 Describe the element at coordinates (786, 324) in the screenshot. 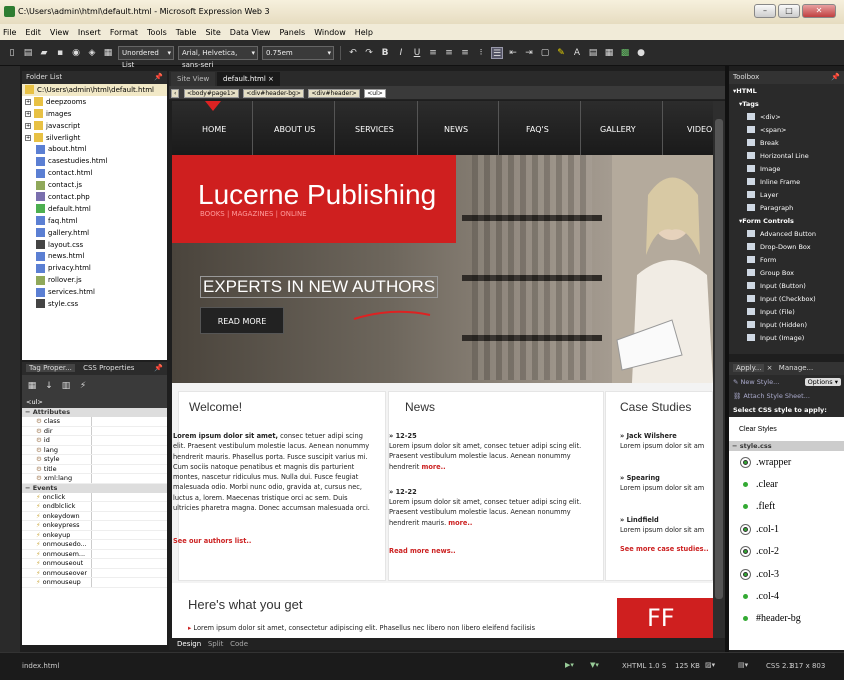

I see `toolbox-form-item: Input (Hidden)` at that location.